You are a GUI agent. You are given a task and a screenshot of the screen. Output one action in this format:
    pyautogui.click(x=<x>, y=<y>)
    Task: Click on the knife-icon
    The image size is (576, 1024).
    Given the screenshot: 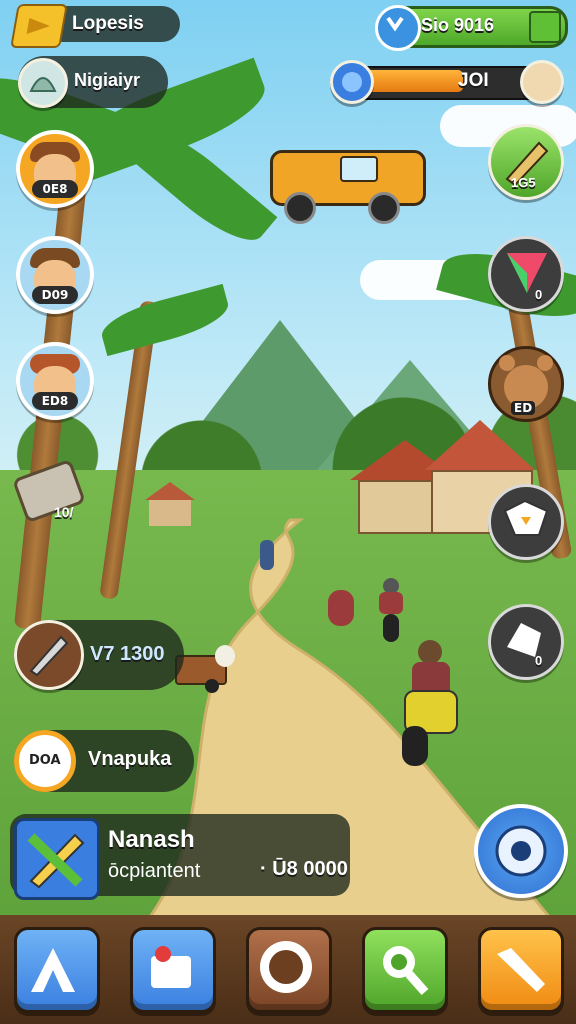 What is the action you would take?
    pyautogui.click(x=49, y=655)
    